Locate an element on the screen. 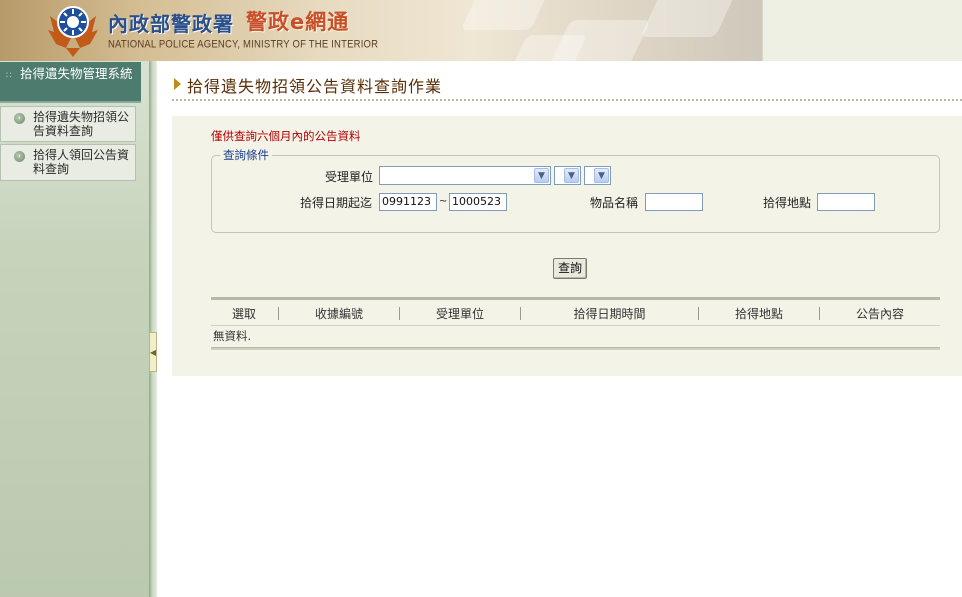 The image size is (962, 597). collapse-sidebar-handle: ◀ is located at coordinates (153, 352).